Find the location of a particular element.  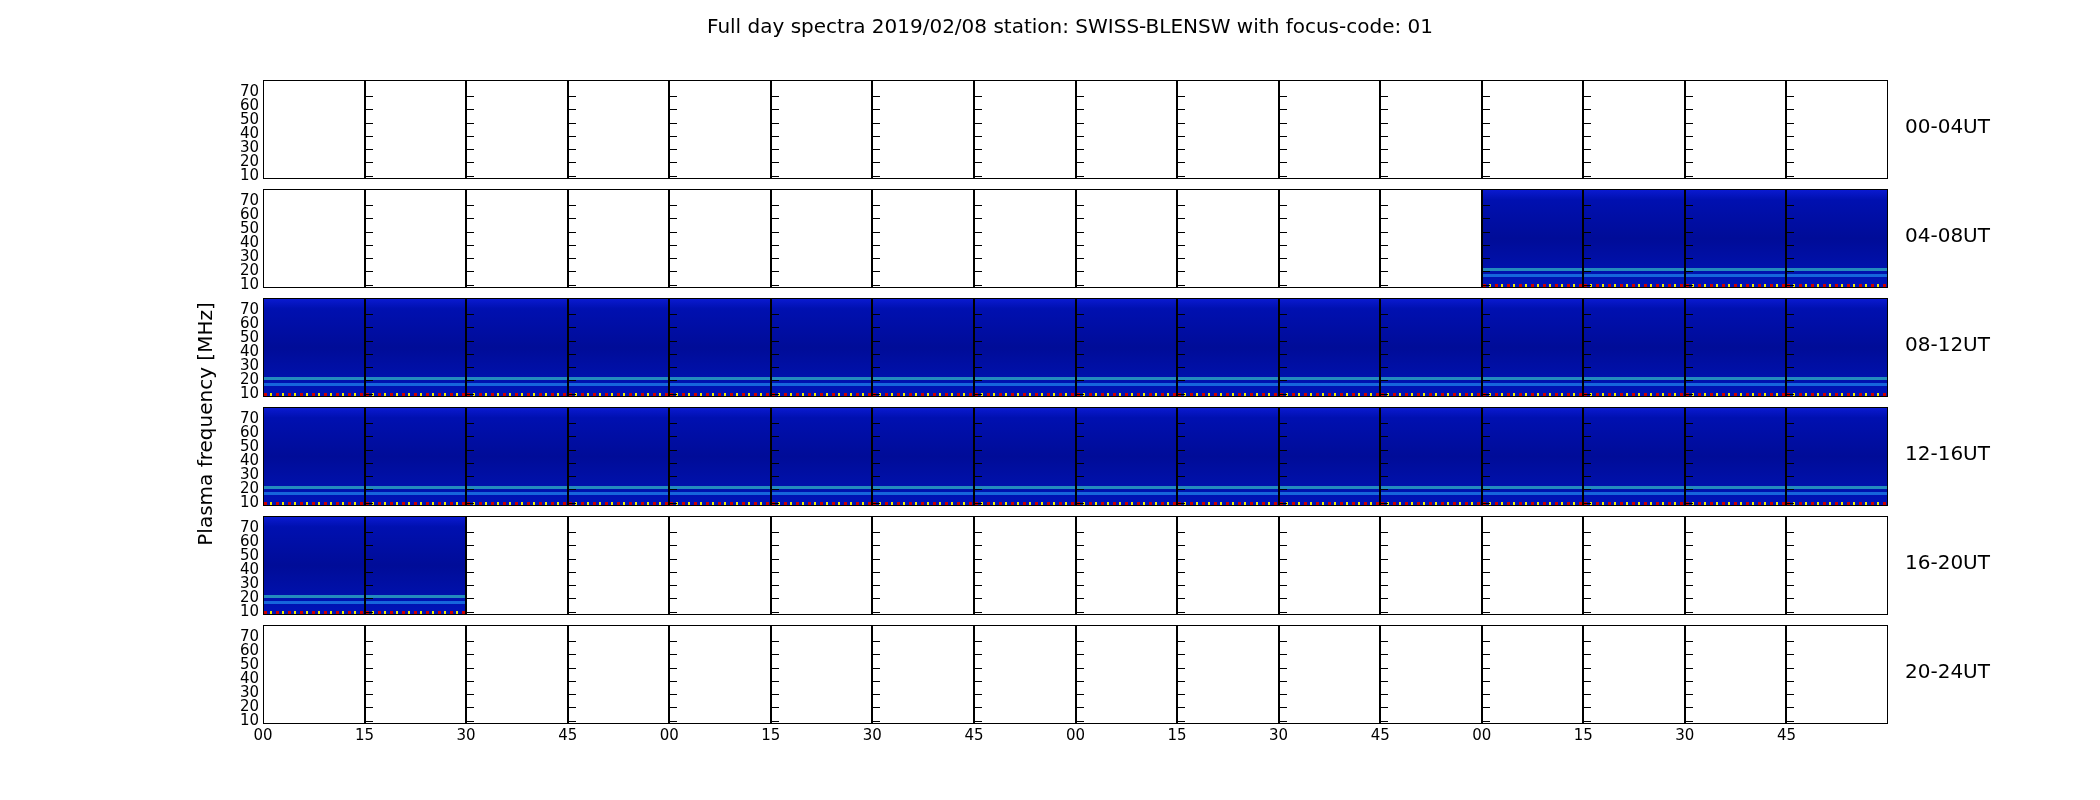

time-range-label: 08-12UT is located at coordinates (1947, 343).